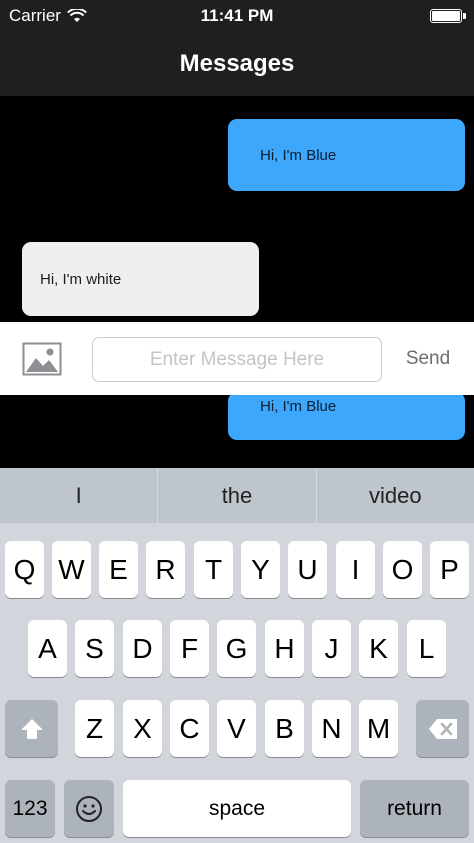  Describe the element at coordinates (414, 808) in the screenshot. I see `return-key: return` at that location.